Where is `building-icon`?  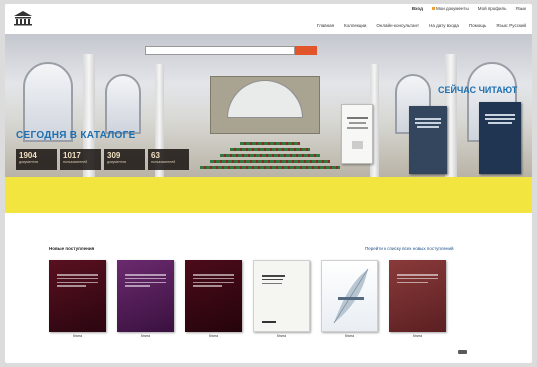
building-icon is located at coordinates (23, 18).